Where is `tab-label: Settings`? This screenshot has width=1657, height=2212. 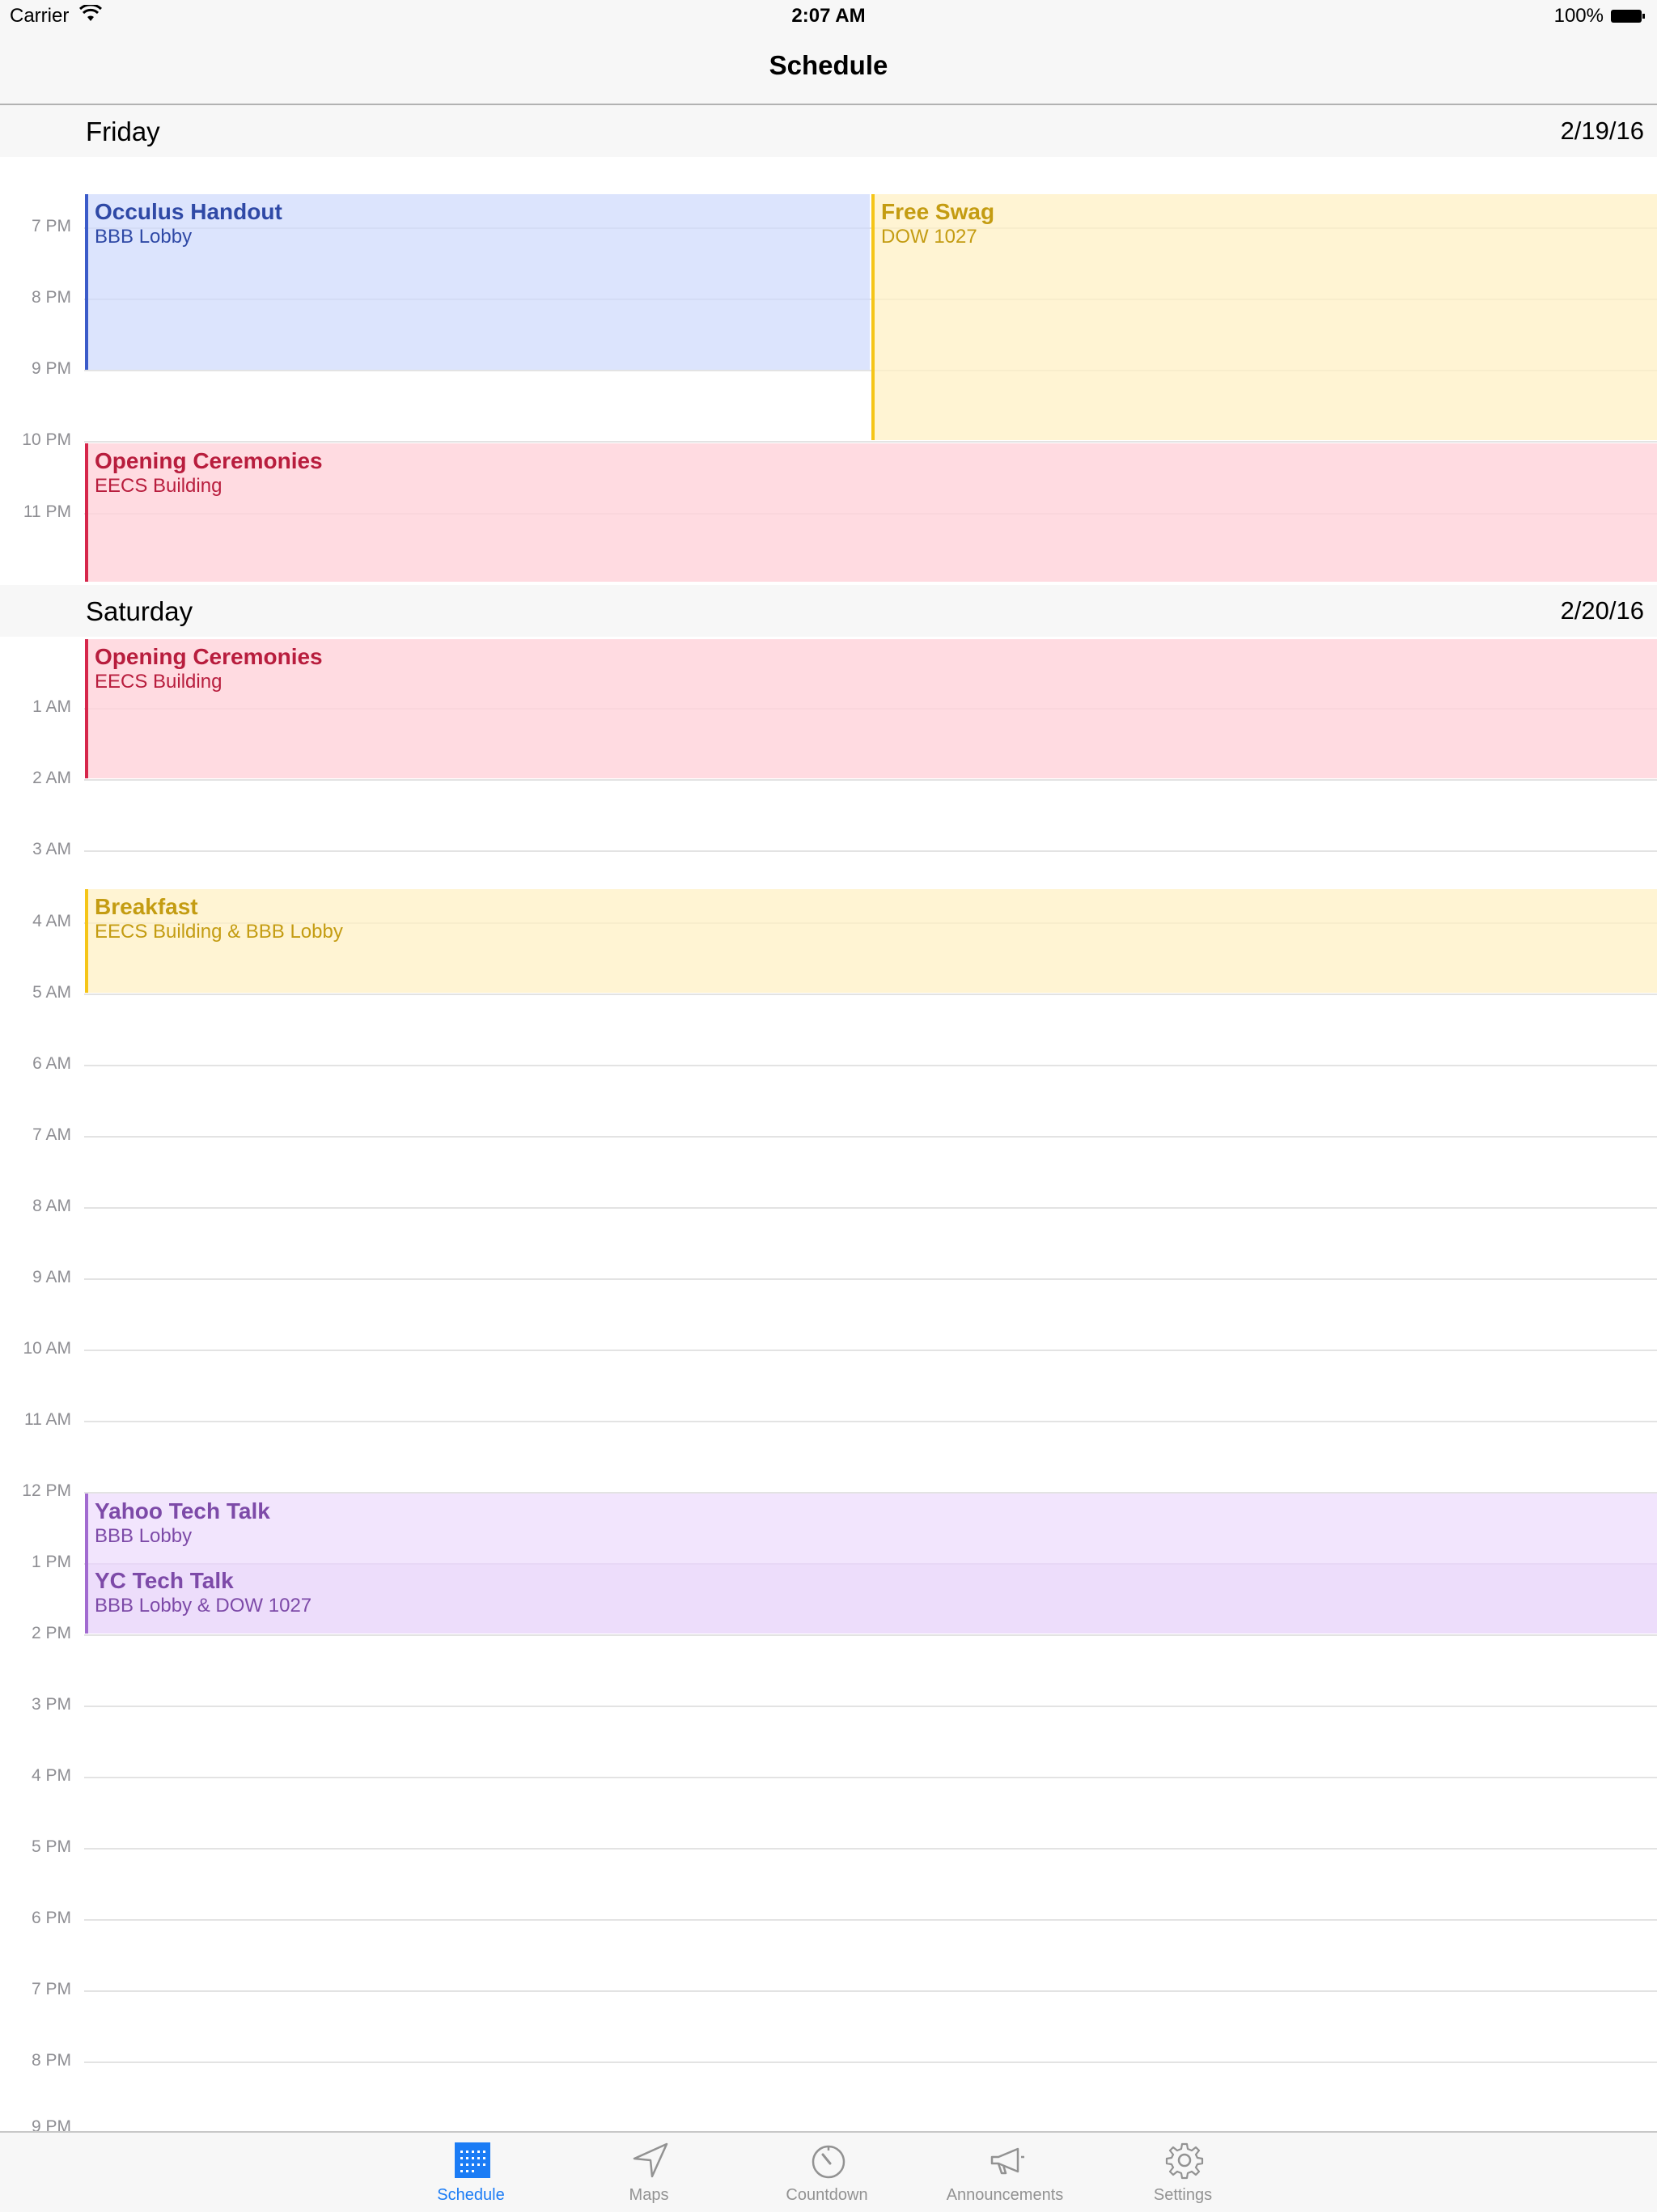
tab-label: Settings is located at coordinates (1183, 2195).